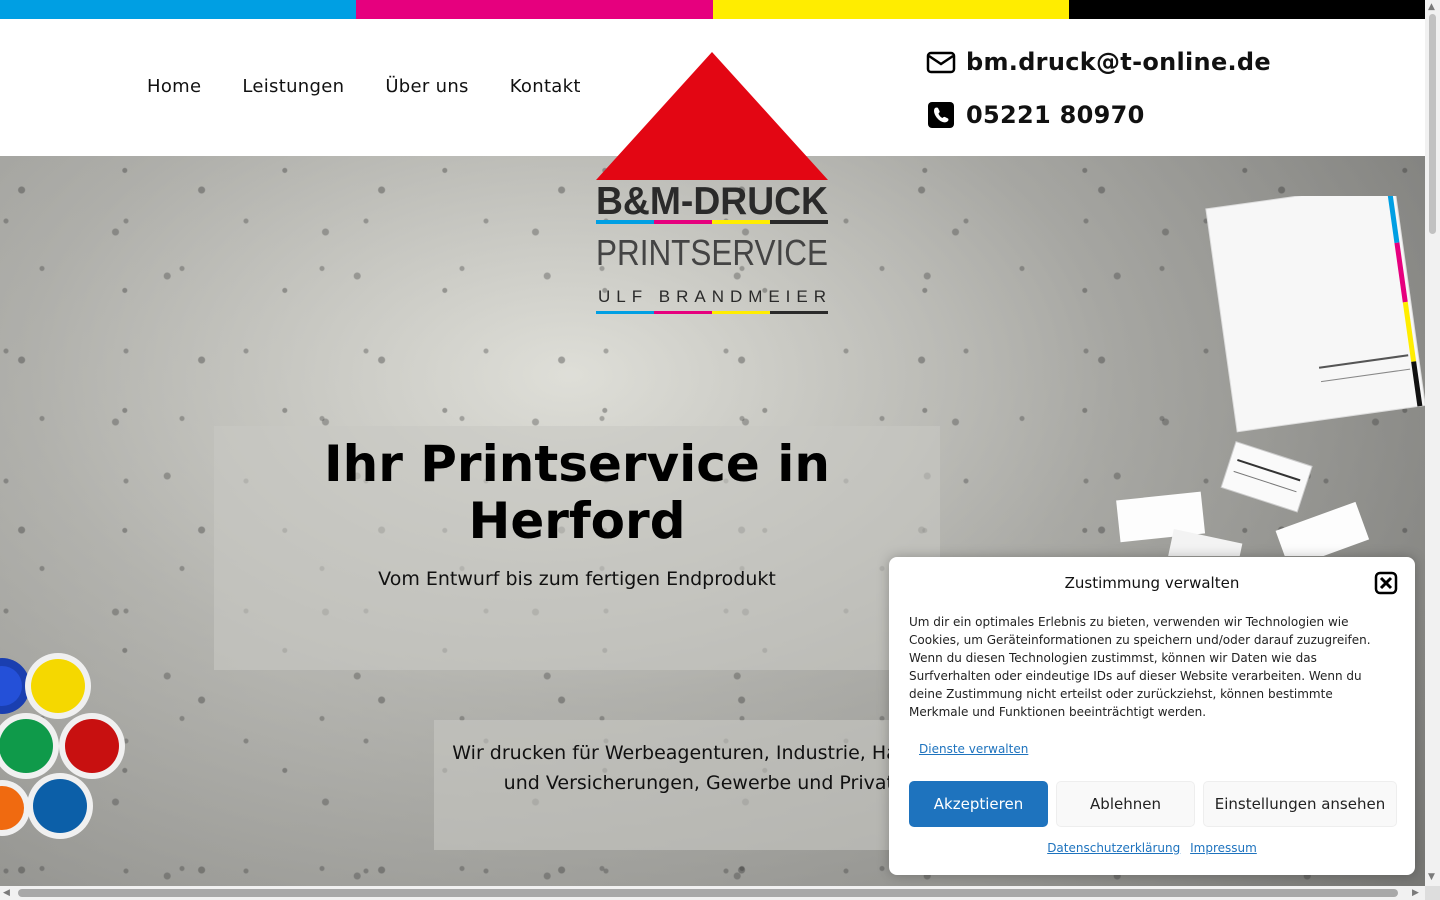  What do you see at coordinates (1300, 804) in the screenshot?
I see `view-settings-button: Einstellungen ansehen` at bounding box center [1300, 804].